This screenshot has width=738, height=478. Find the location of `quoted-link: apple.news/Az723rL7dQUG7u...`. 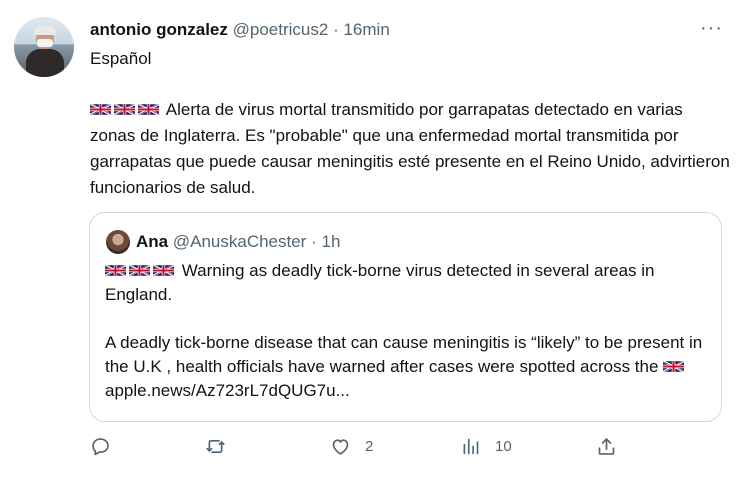

quoted-link: apple.news/Az723rL7dQUG7u... is located at coordinates (227, 390).